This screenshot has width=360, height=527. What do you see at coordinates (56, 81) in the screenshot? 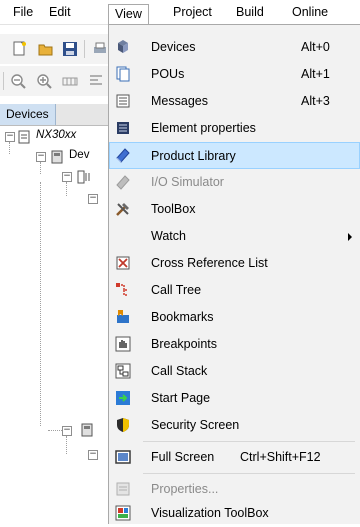
I see `toolbar-zoom` at bounding box center [56, 81].